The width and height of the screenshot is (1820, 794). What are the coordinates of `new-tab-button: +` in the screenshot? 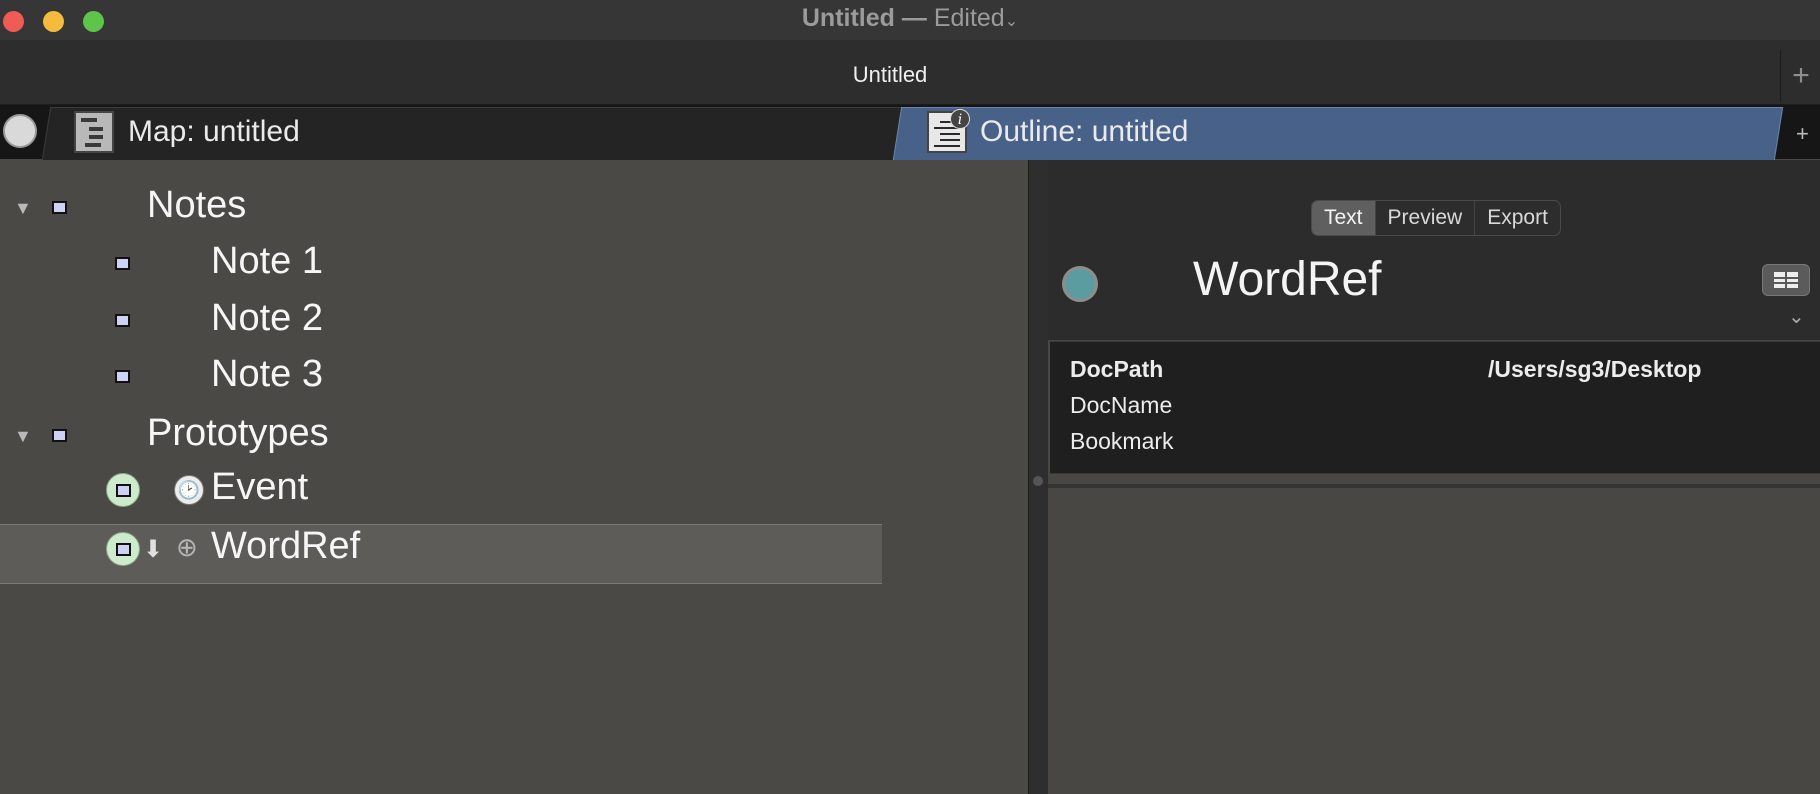 It's located at (1800, 76).